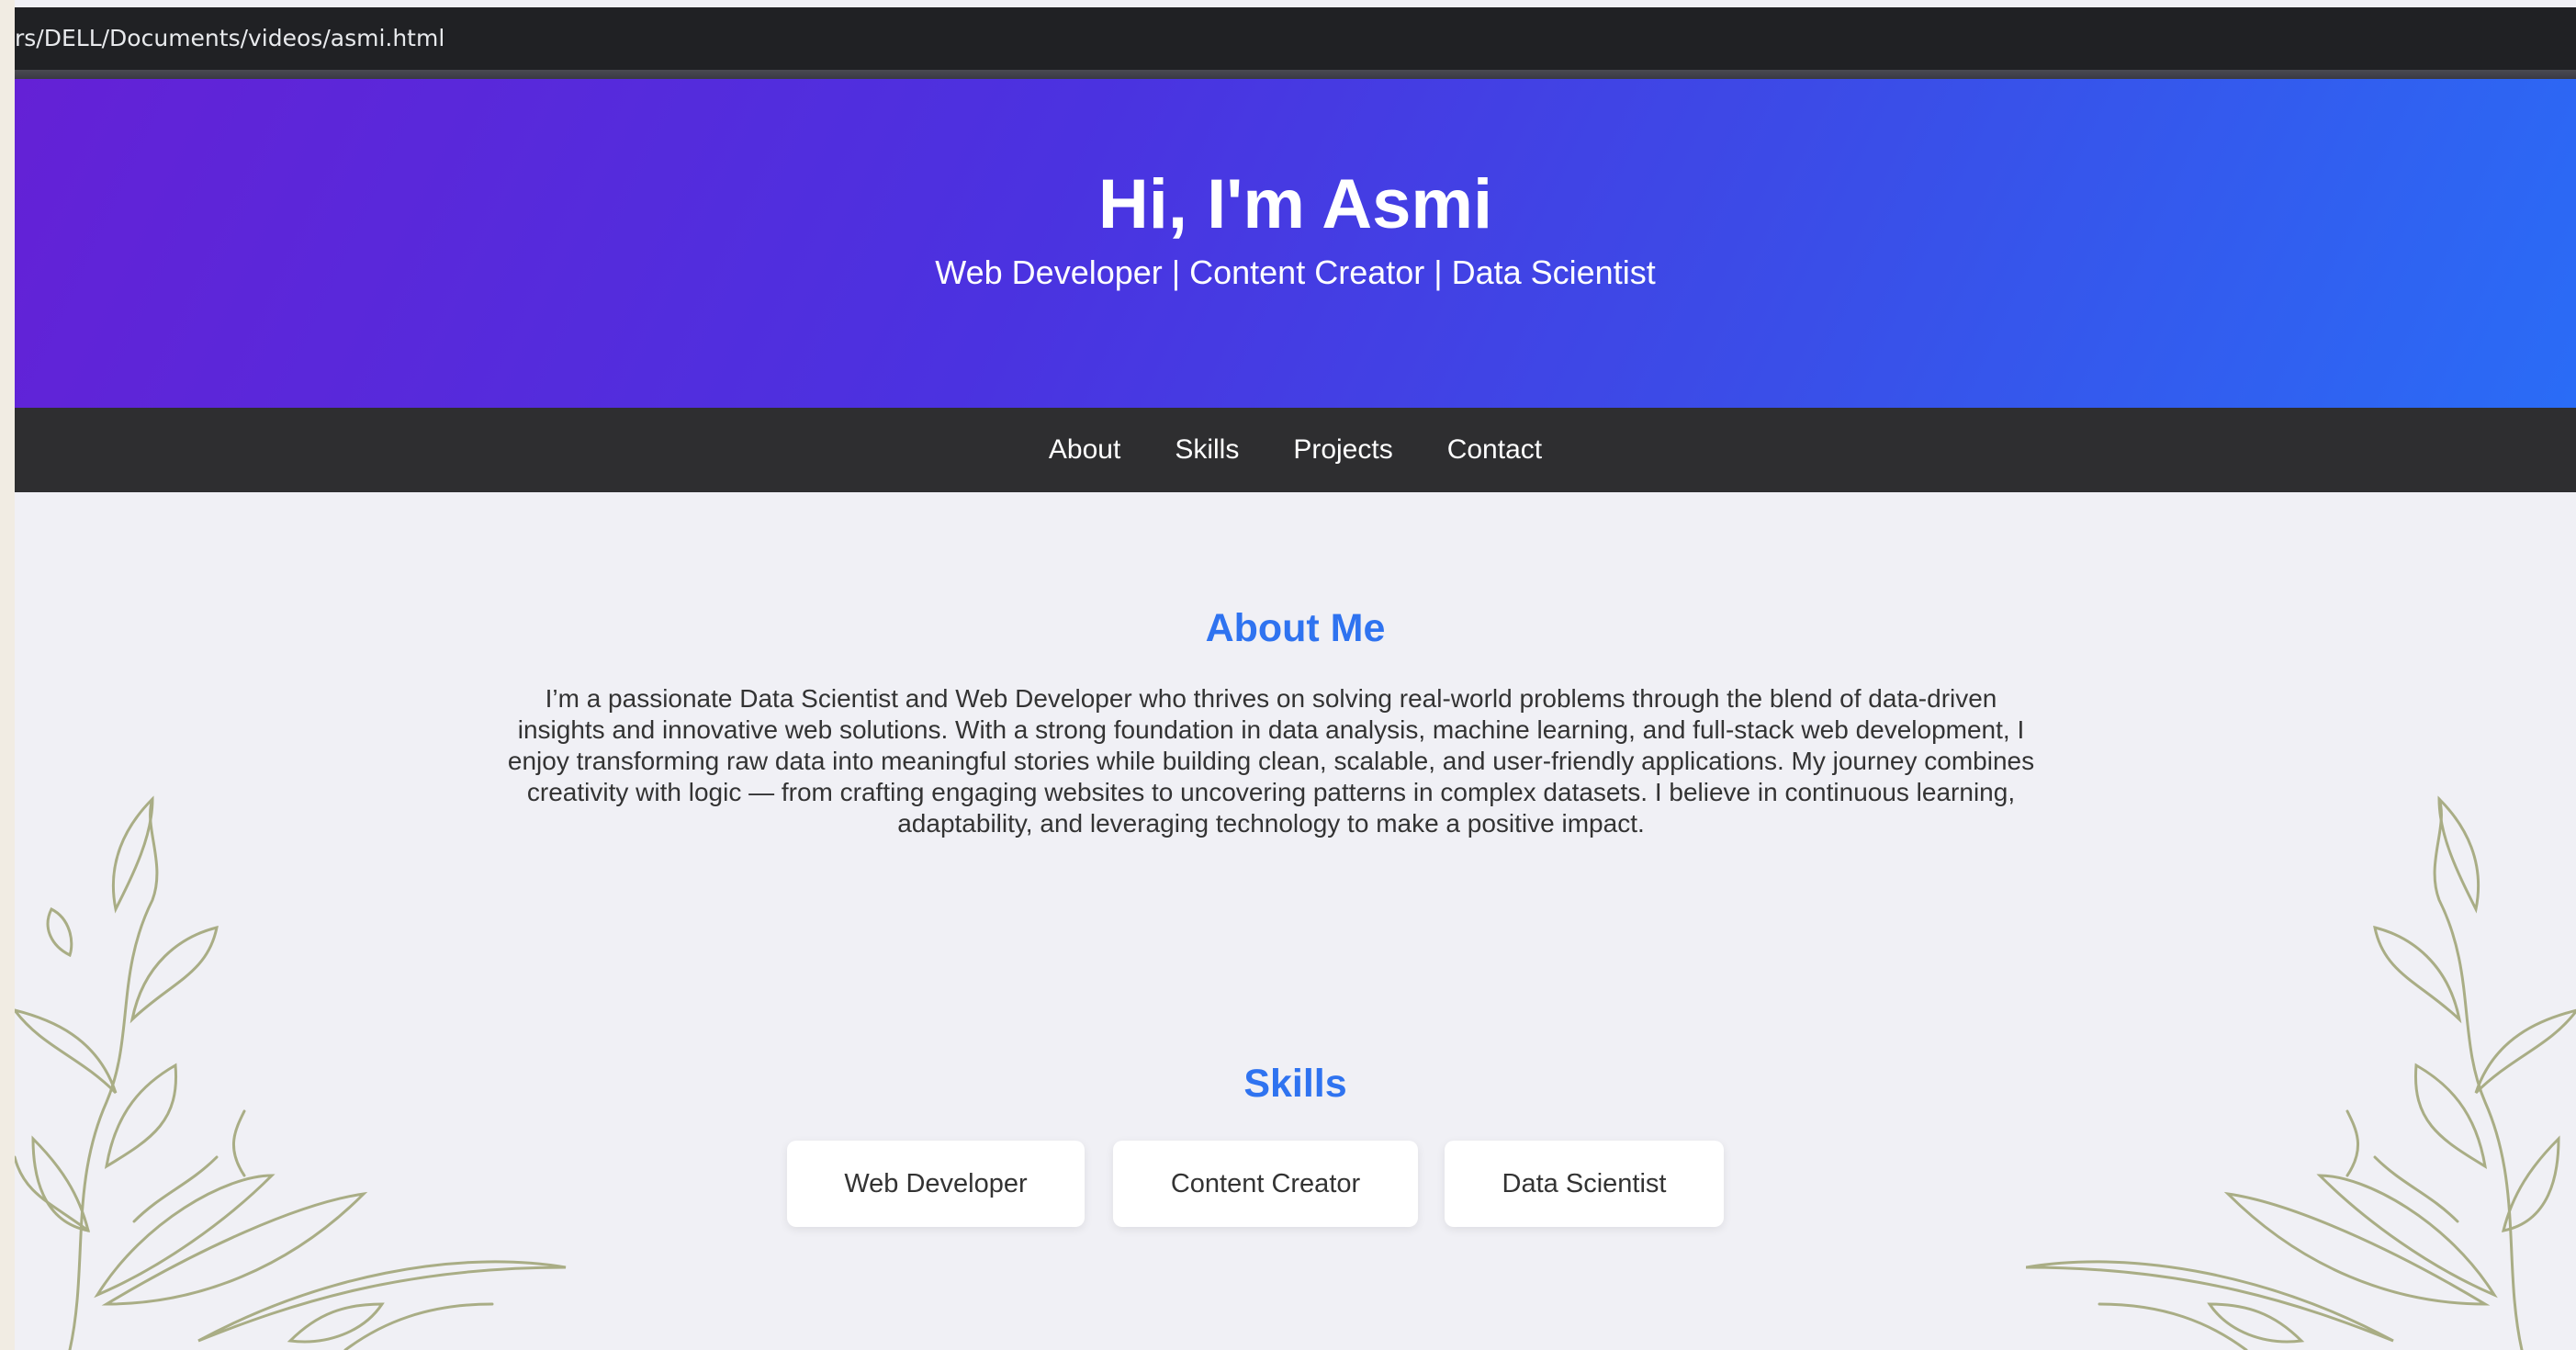  I want to click on skill-card-data-scientist: Data Scientist, so click(1584, 1184).